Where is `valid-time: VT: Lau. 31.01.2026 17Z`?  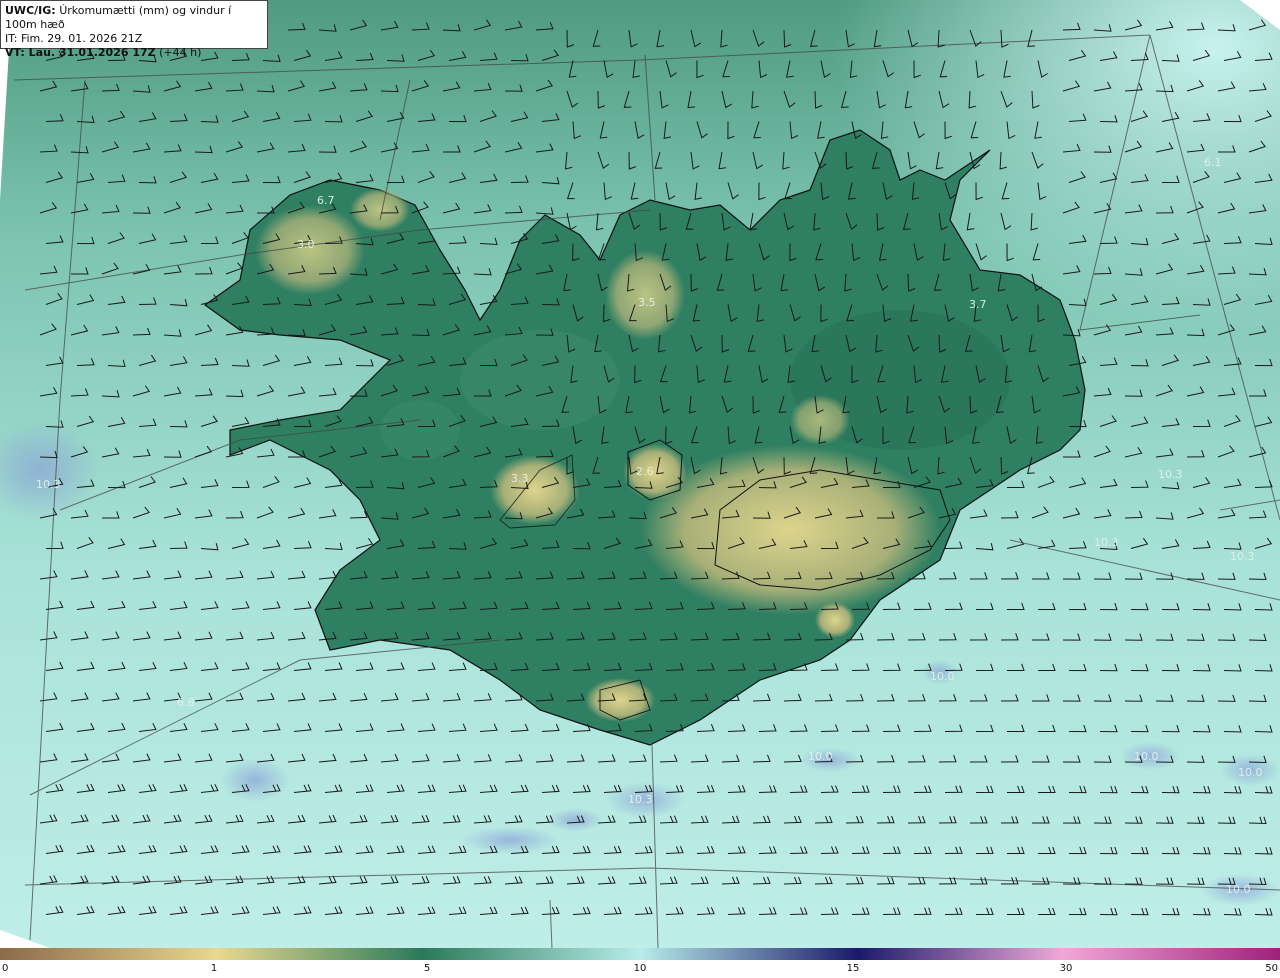 valid-time: VT: Lau. 31.01.2026 17Z is located at coordinates (80, 52).